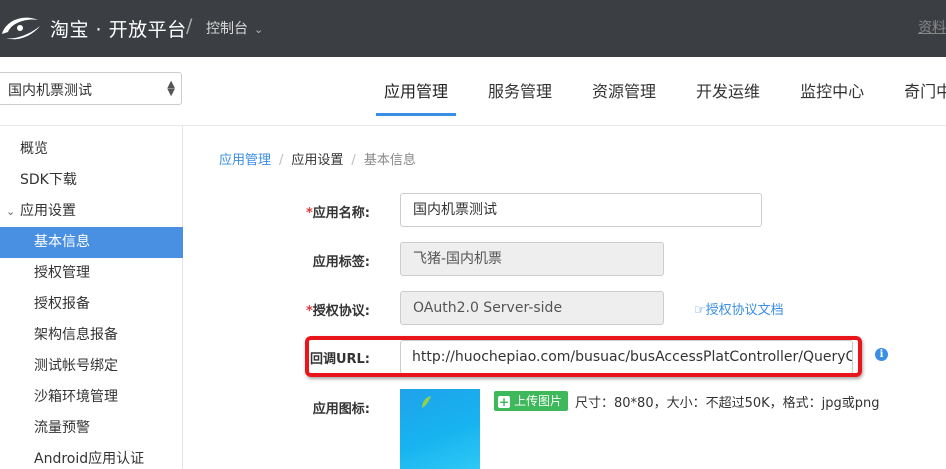 This screenshot has height=469, width=946. Describe the element at coordinates (91, 304) in the screenshot. I see `sidebar-item-auth-filing: 授权报备` at that location.